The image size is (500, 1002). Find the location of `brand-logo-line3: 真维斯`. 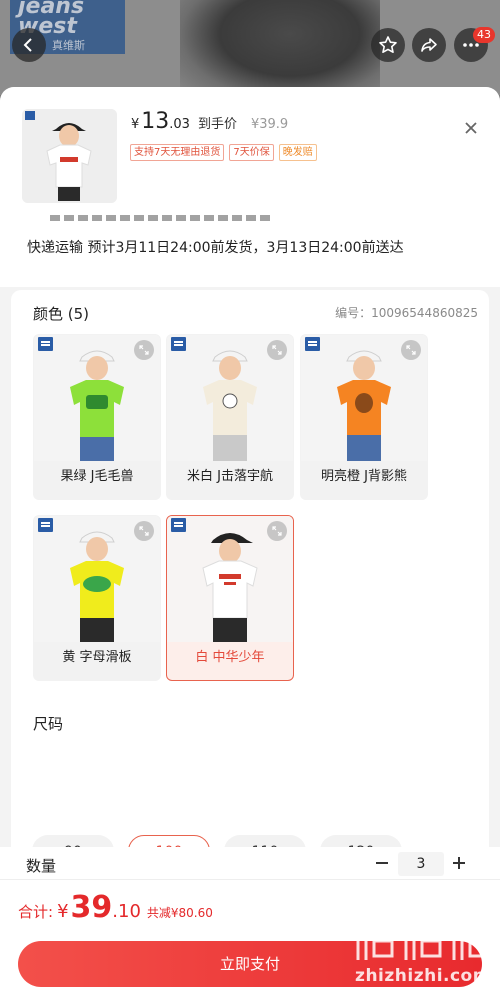

brand-logo-line3: 真维斯 is located at coordinates (68, 45).